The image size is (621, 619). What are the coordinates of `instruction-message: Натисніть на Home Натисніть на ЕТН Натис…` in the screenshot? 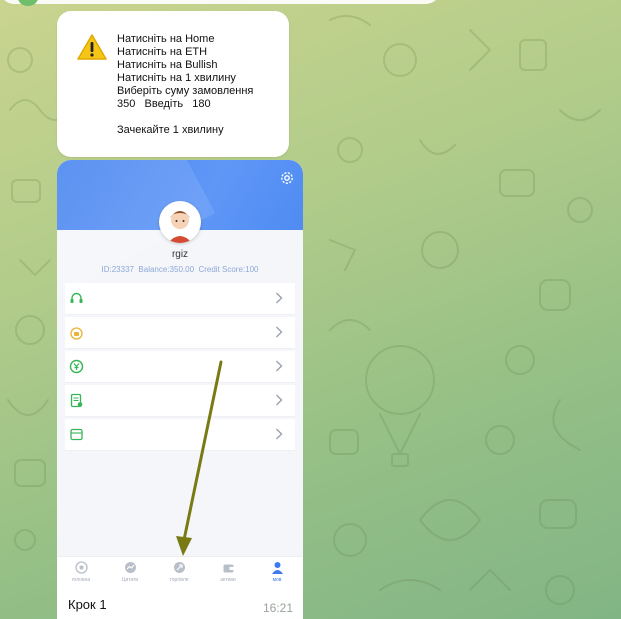 It's located at (173, 84).